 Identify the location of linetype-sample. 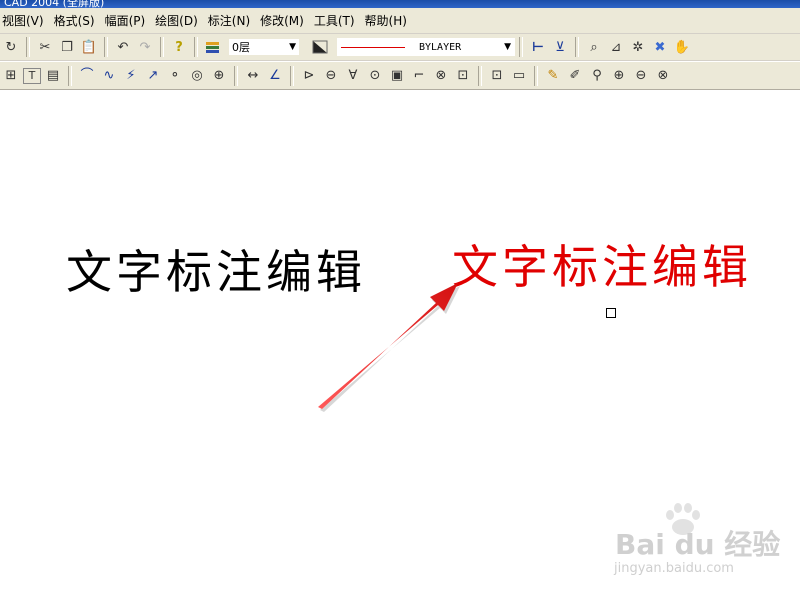
(373, 47).